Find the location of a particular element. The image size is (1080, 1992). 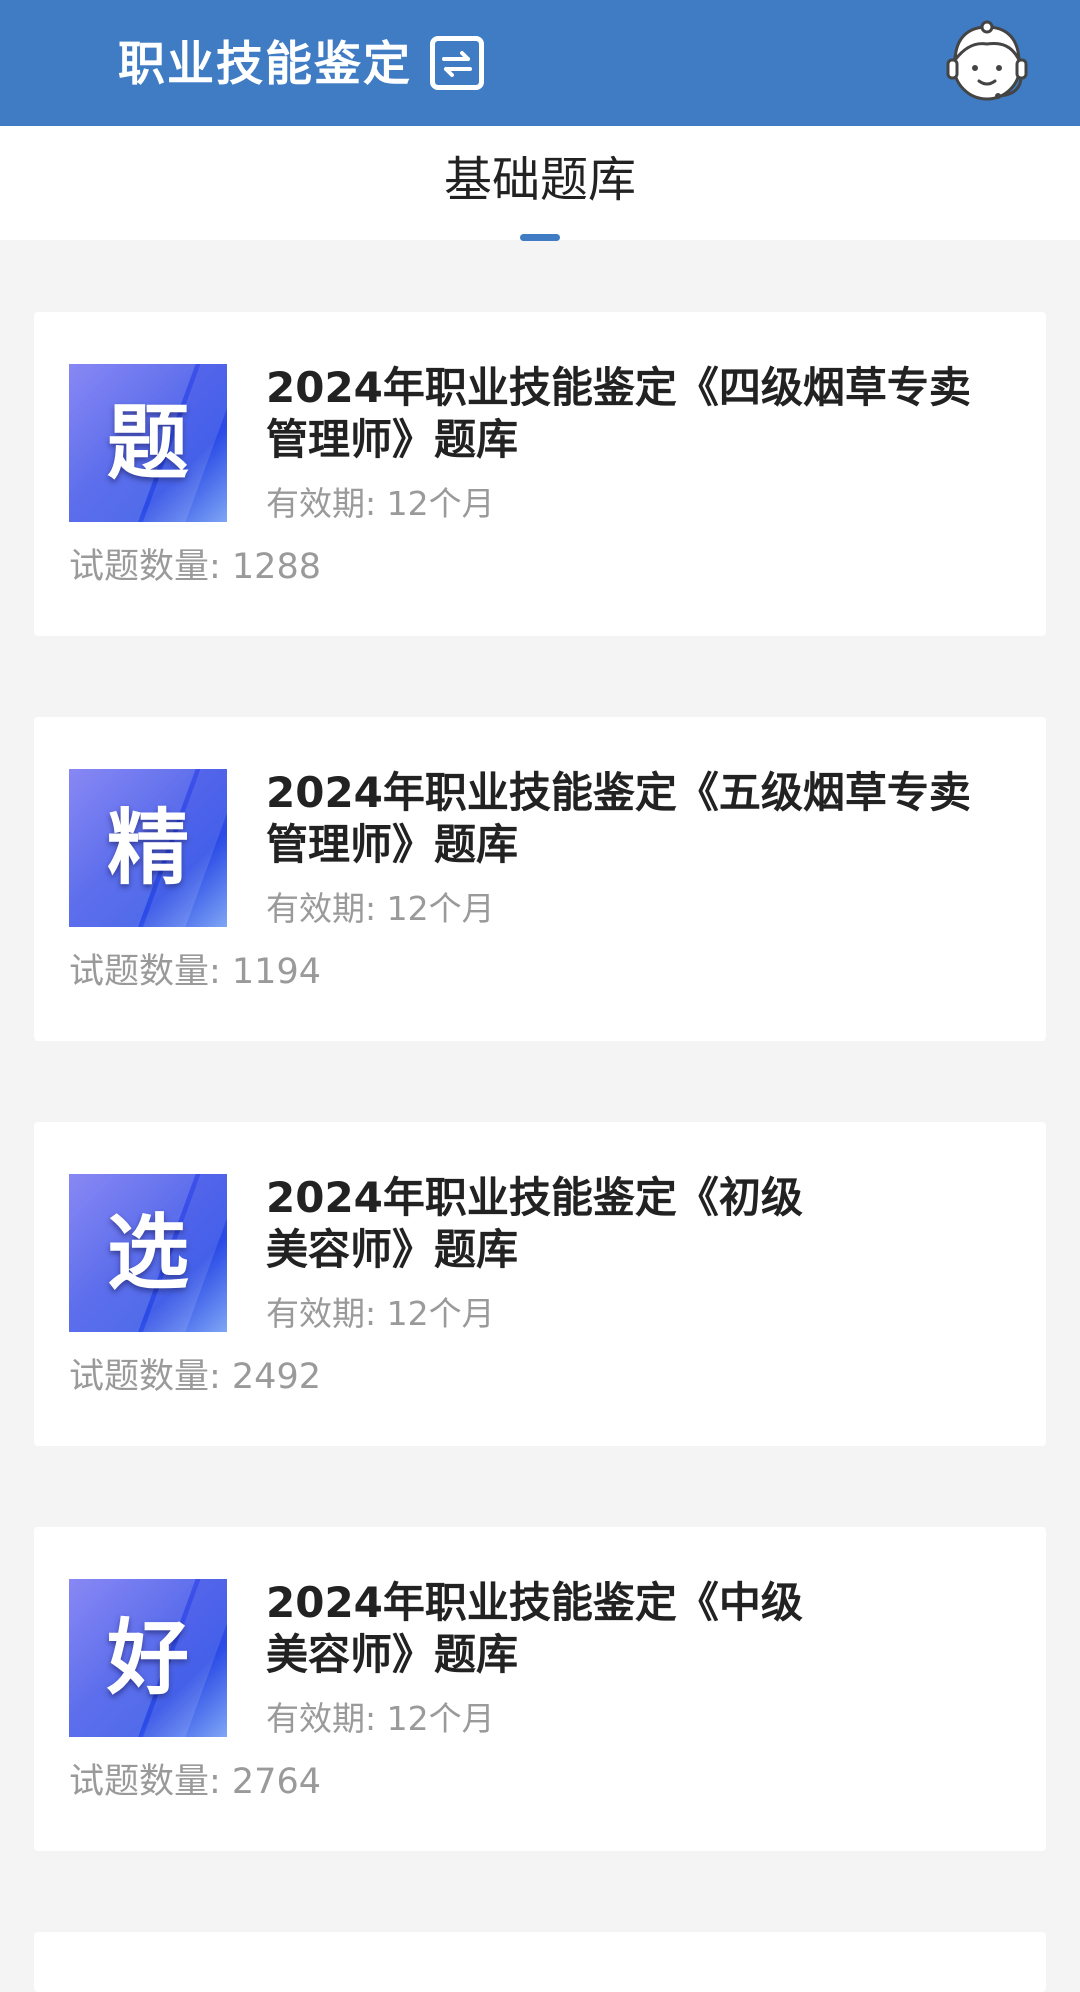

tab-bar: 基础题库 is located at coordinates (540, 183).